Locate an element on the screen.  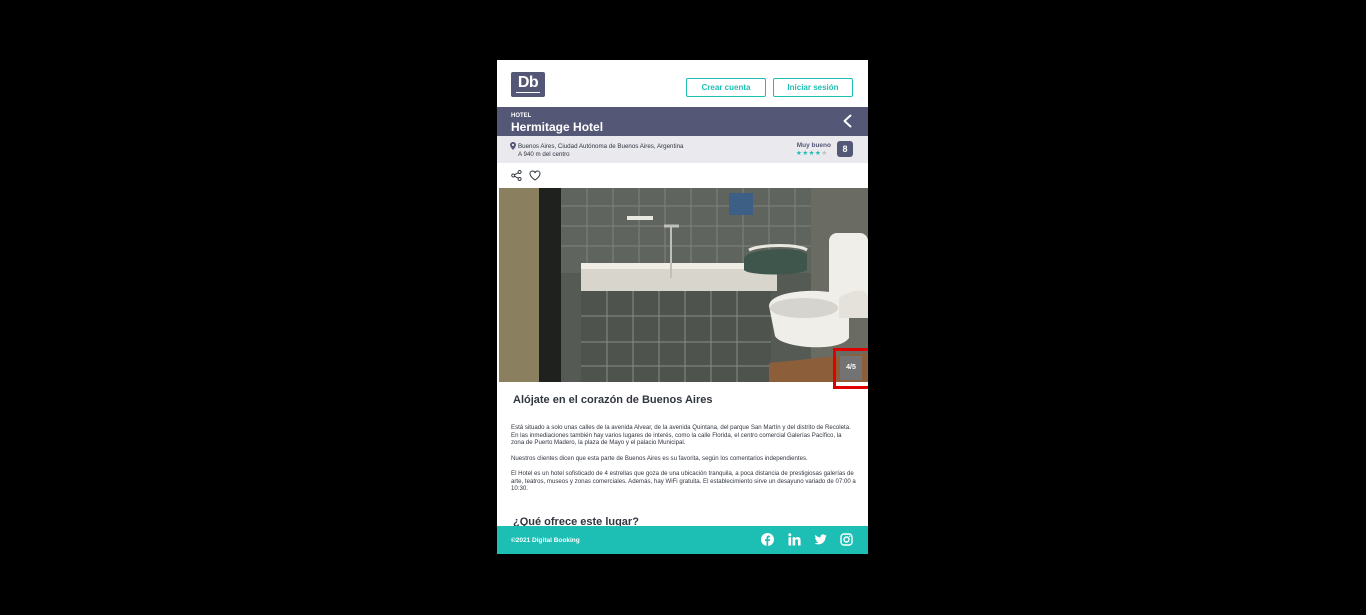
hotel-category: HOTEL is located at coordinates (521, 116).